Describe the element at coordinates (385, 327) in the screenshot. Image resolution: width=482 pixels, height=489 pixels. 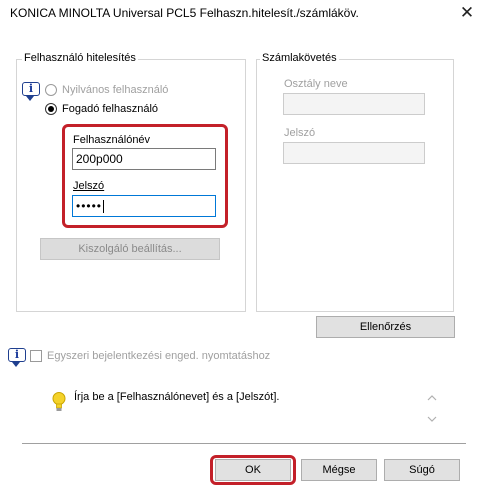
I see `verify-button: Ellenőrzés` at that location.